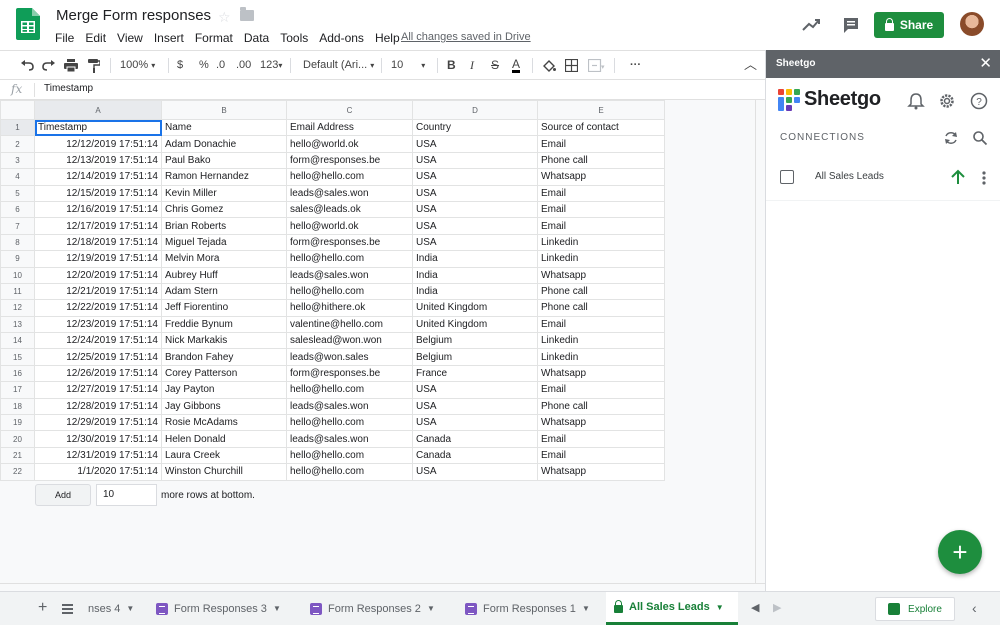 The height and width of the screenshot is (625, 1000). Describe the element at coordinates (98, 341) in the screenshot. I see `cell-timestamp: 12/24/2019 17:51:14` at that location.